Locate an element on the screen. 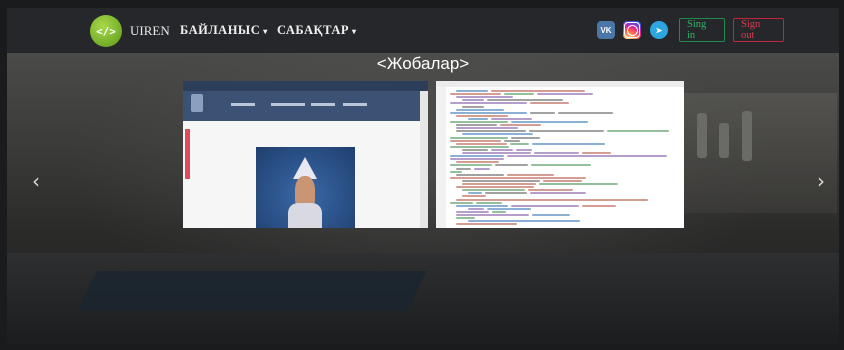 This screenshot has width=844, height=350. background-bottle is located at coordinates (724, 140).